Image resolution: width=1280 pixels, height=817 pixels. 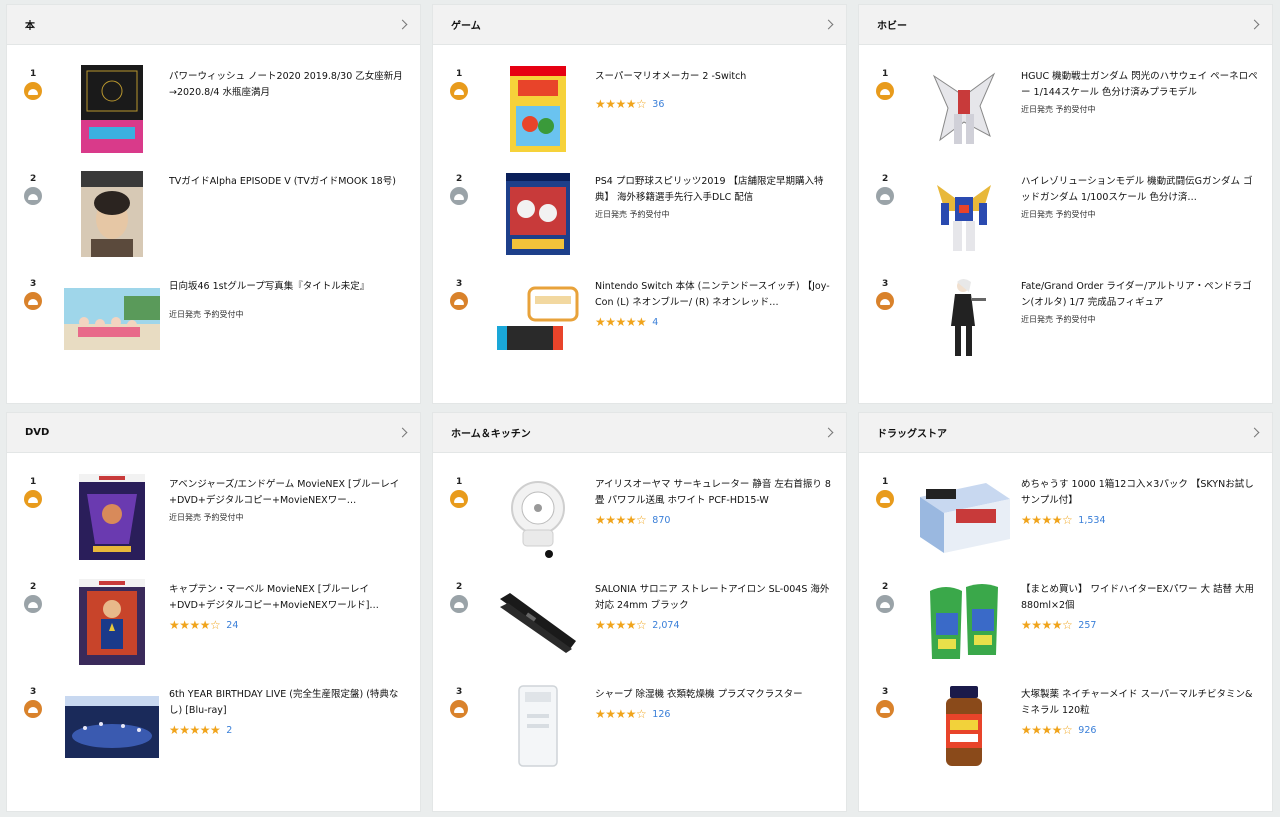 What do you see at coordinates (639, 731) in the screenshot?
I see `list-item: 3 シャープ 除湿機 衣類乾燥機 プラズマクラスター ★★★★☆ 126` at bounding box center [639, 731].